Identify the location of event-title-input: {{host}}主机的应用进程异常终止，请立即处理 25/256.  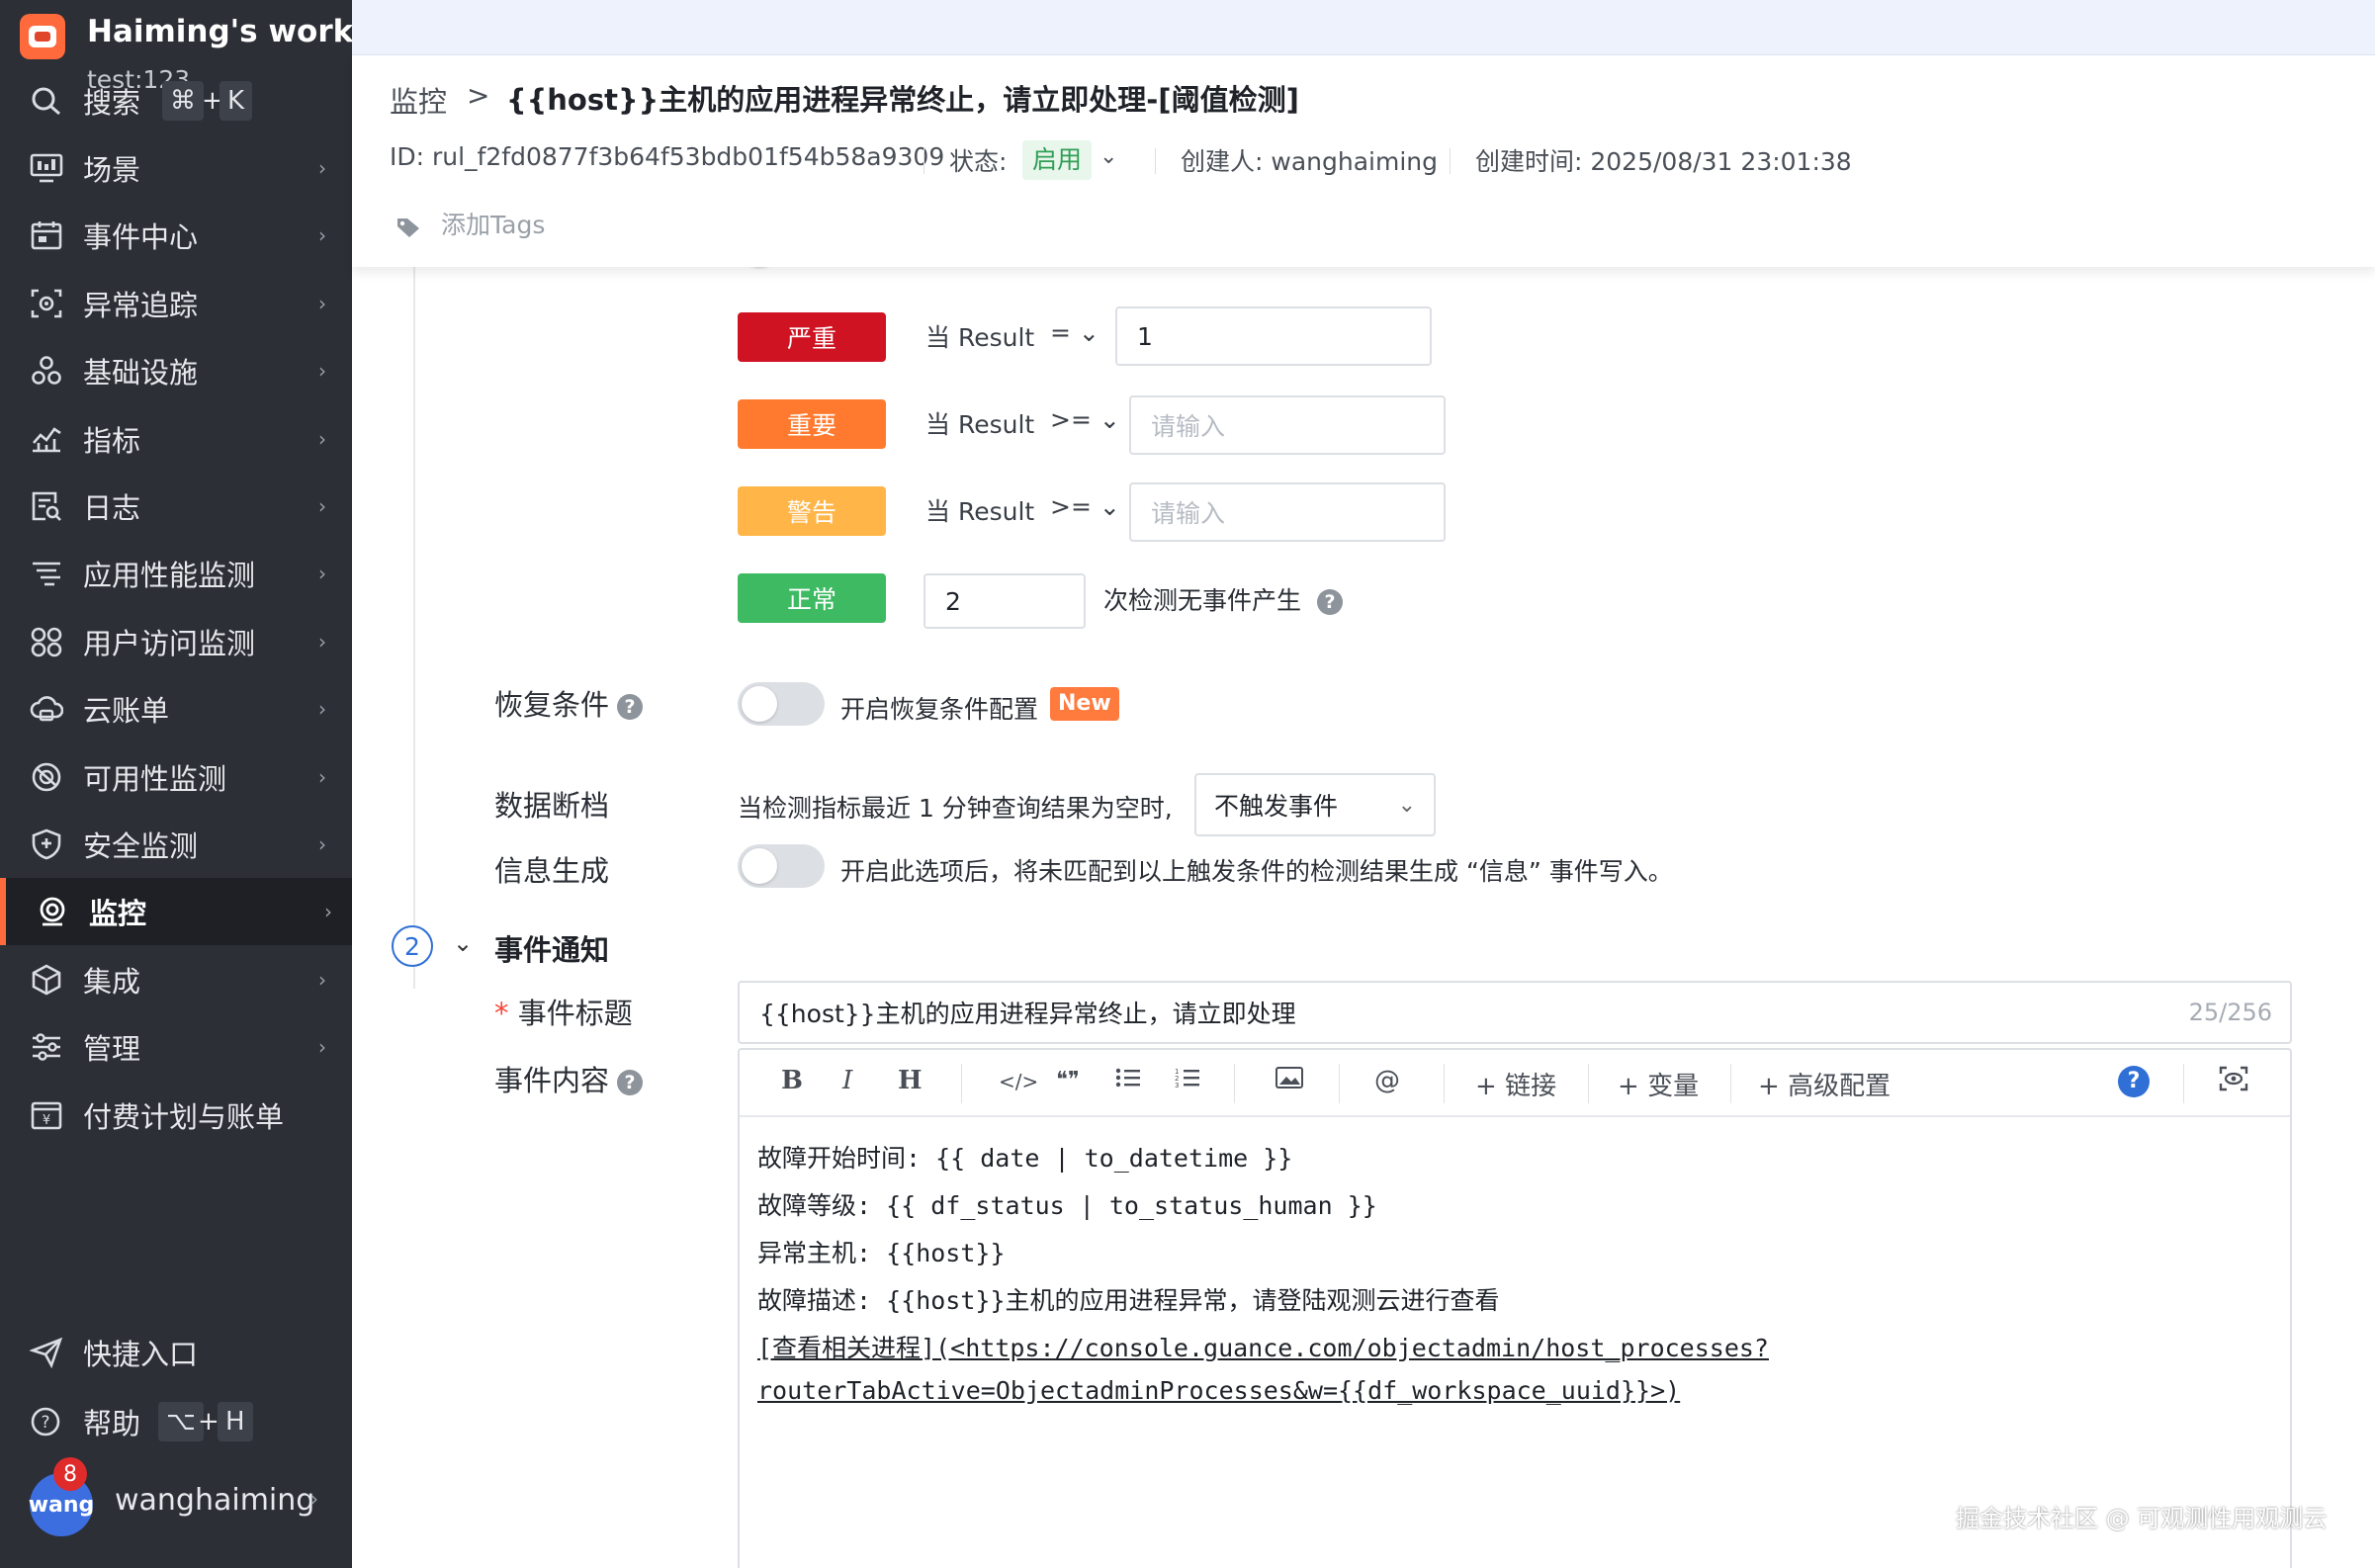
(1515, 1013).